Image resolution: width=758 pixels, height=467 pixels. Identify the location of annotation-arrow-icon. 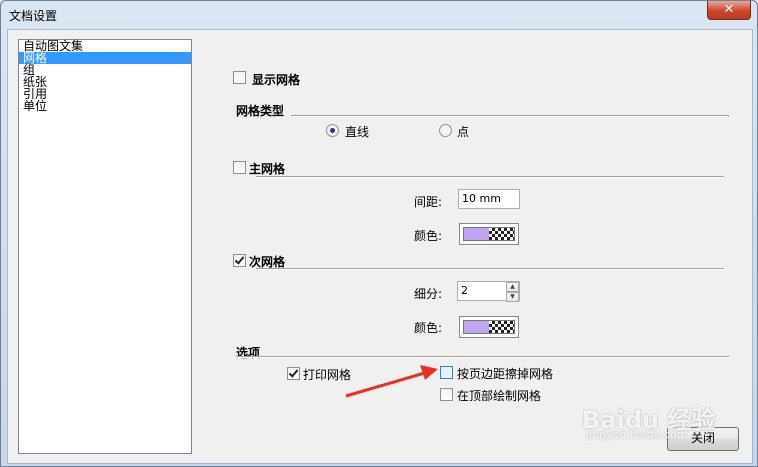
(391, 381).